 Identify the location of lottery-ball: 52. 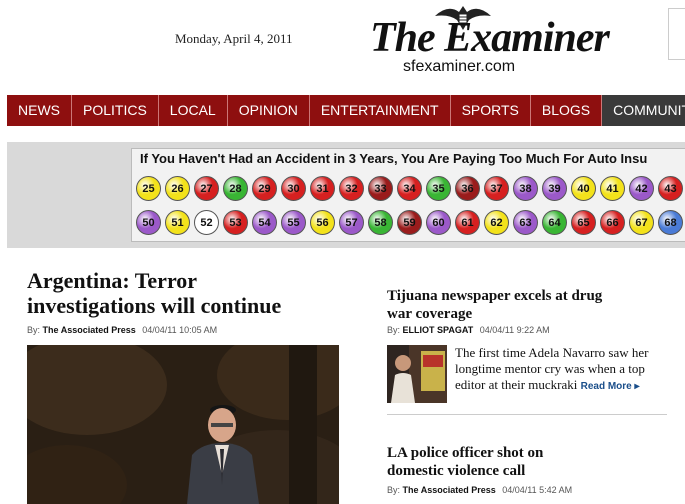
(206, 222).